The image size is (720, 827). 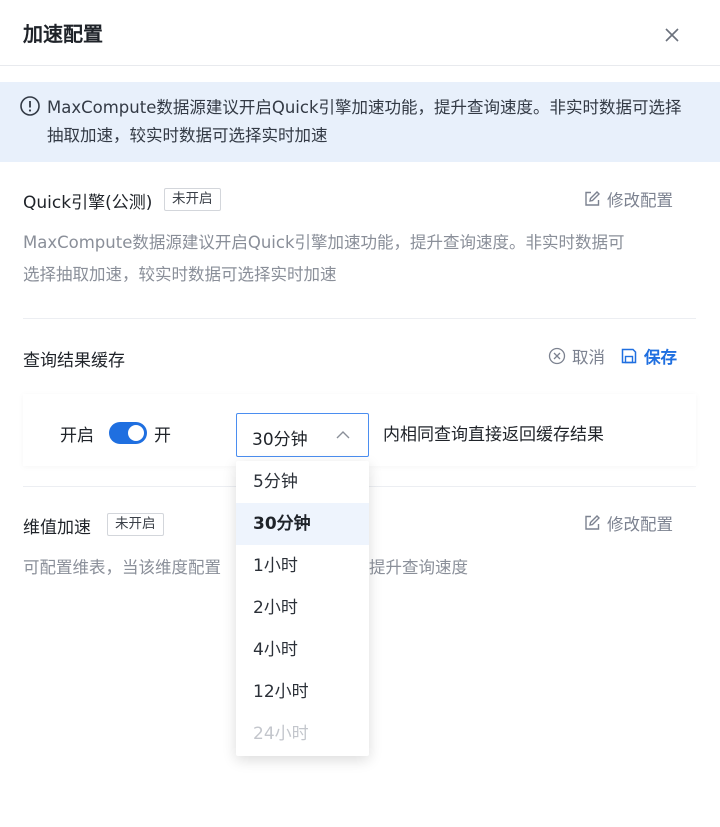 What do you see at coordinates (302, 566) in the screenshot?
I see `dropdown-option-1h: 1小时` at bounding box center [302, 566].